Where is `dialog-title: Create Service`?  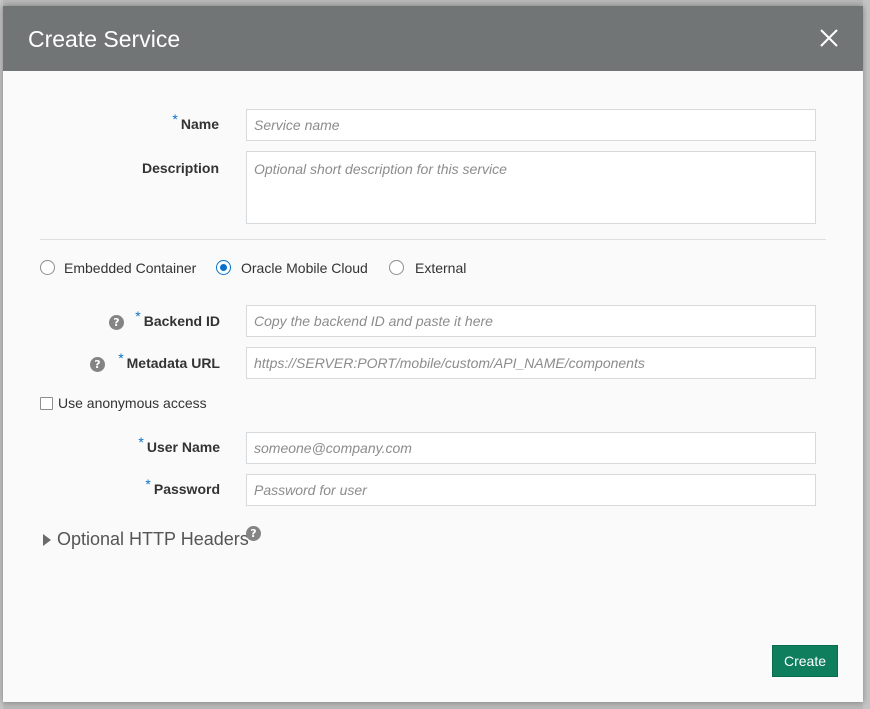 dialog-title: Create Service is located at coordinates (104, 39).